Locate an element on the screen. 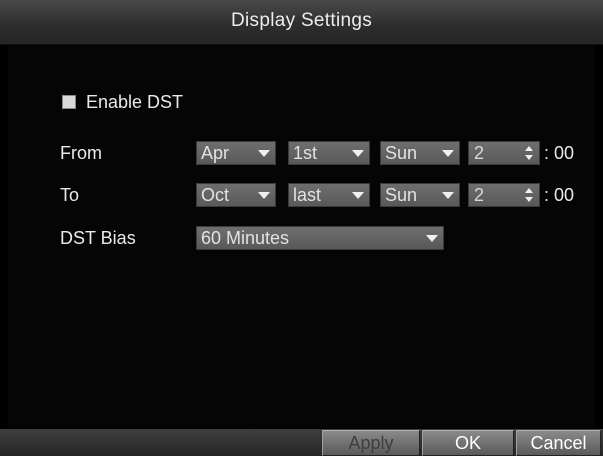  from-minute-suffix: : 00 is located at coordinates (559, 153).